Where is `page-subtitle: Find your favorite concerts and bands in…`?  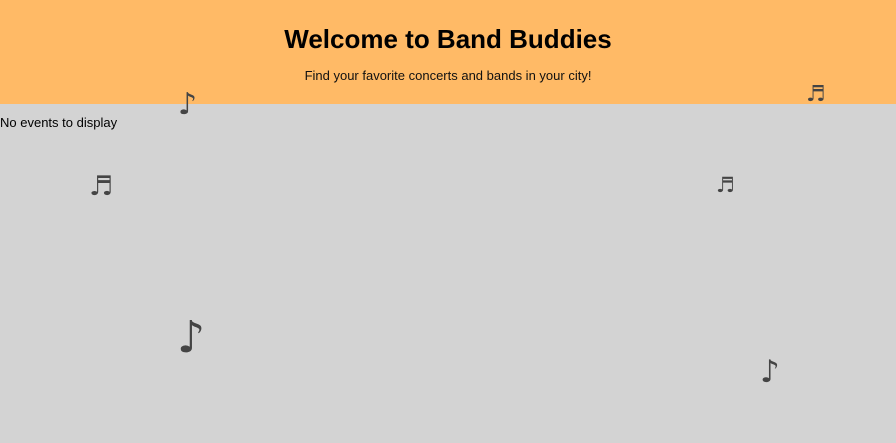 page-subtitle: Find your favorite concerts and bands in… is located at coordinates (448, 75).